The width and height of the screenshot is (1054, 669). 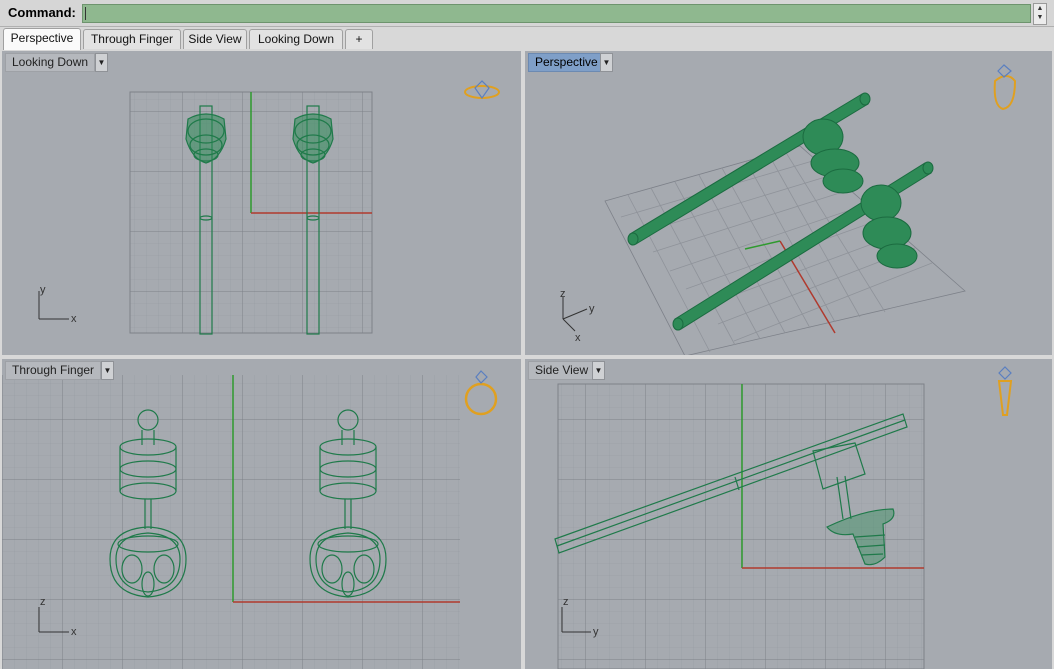 What do you see at coordinates (575, 314) in the screenshot?
I see `axis-indicator` at bounding box center [575, 314].